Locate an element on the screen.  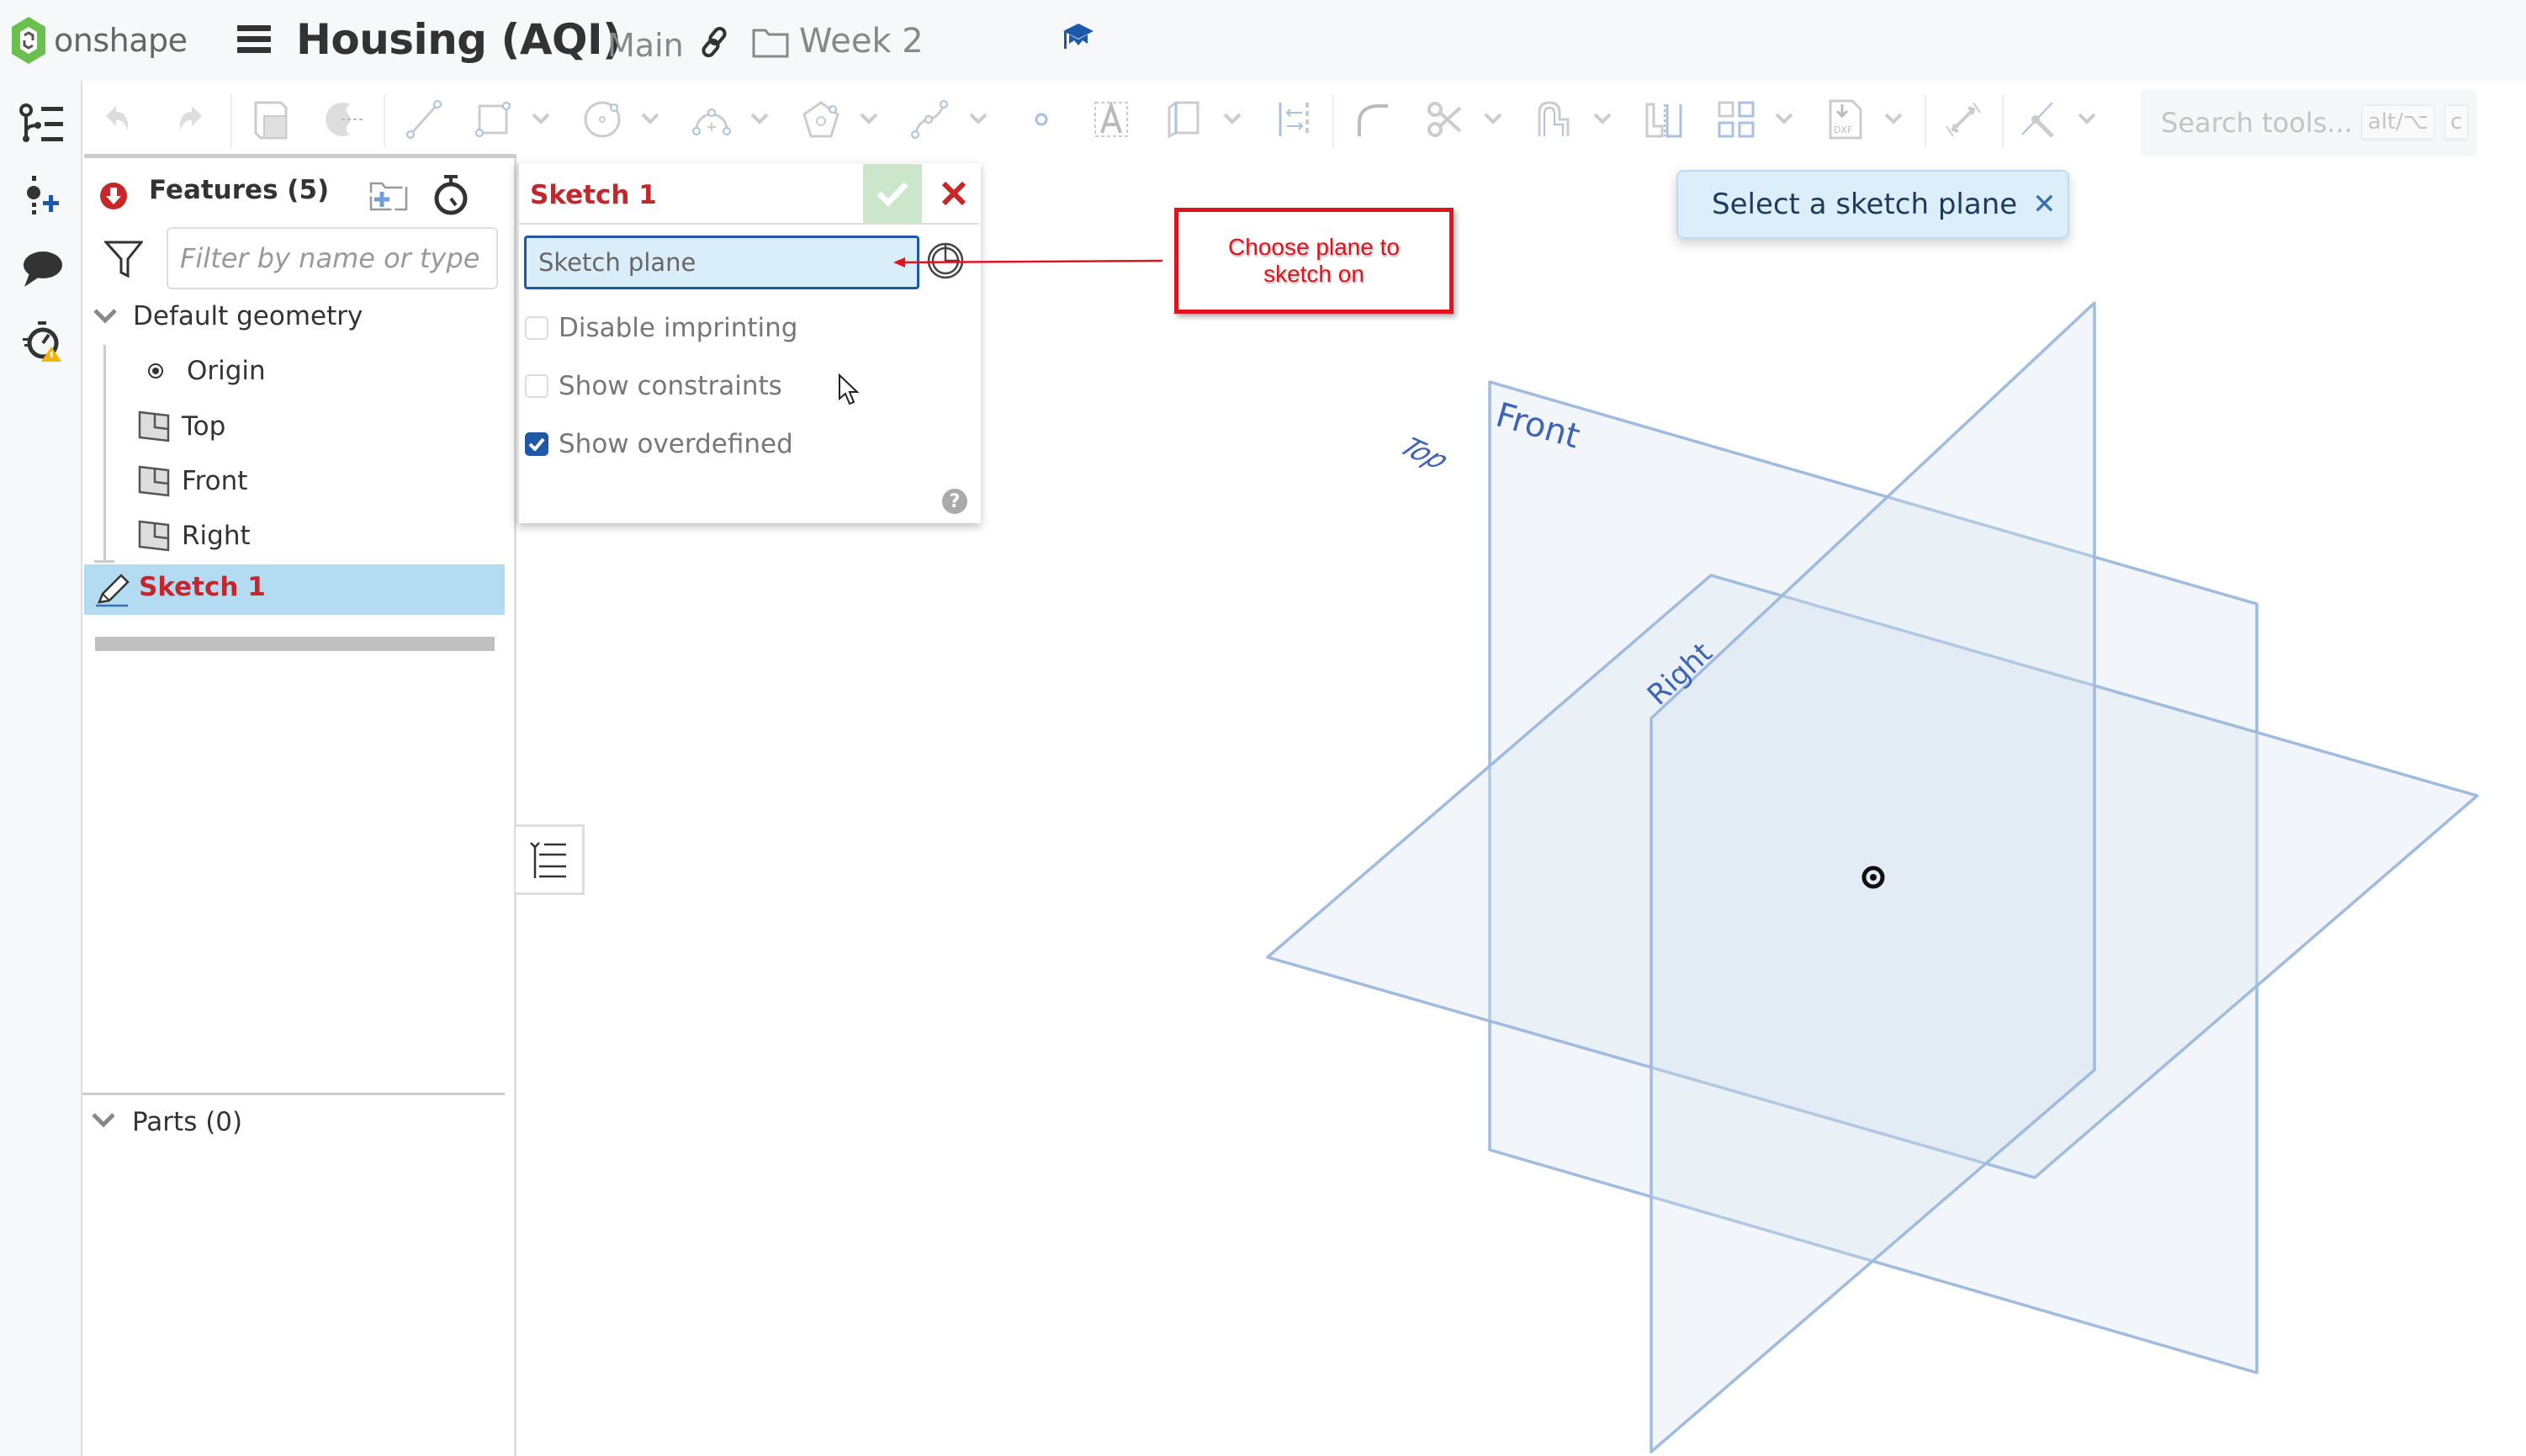
show-constraints-option: Show constraints is located at coordinates (654, 386).